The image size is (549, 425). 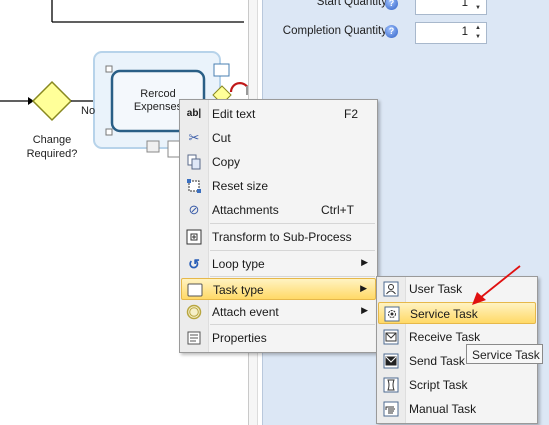 What do you see at coordinates (245, 210) in the screenshot?
I see `menu-item-label: Attachments` at bounding box center [245, 210].